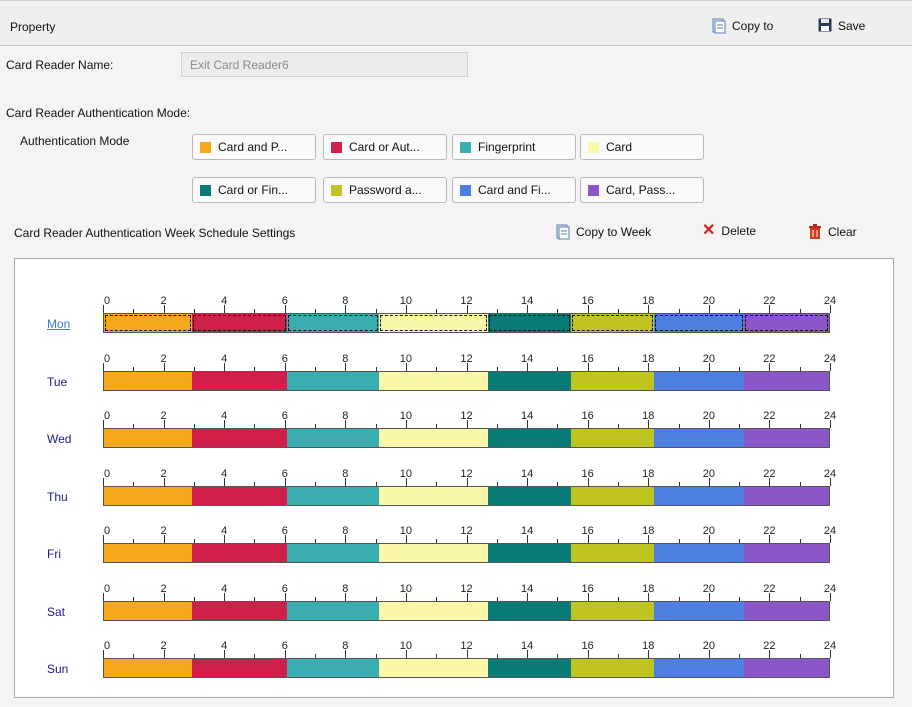 Image resolution: width=912 pixels, height=707 pixels. Describe the element at coordinates (514, 147) in the screenshot. I see `mode-button-fingerprint: Fingerprint` at that location.